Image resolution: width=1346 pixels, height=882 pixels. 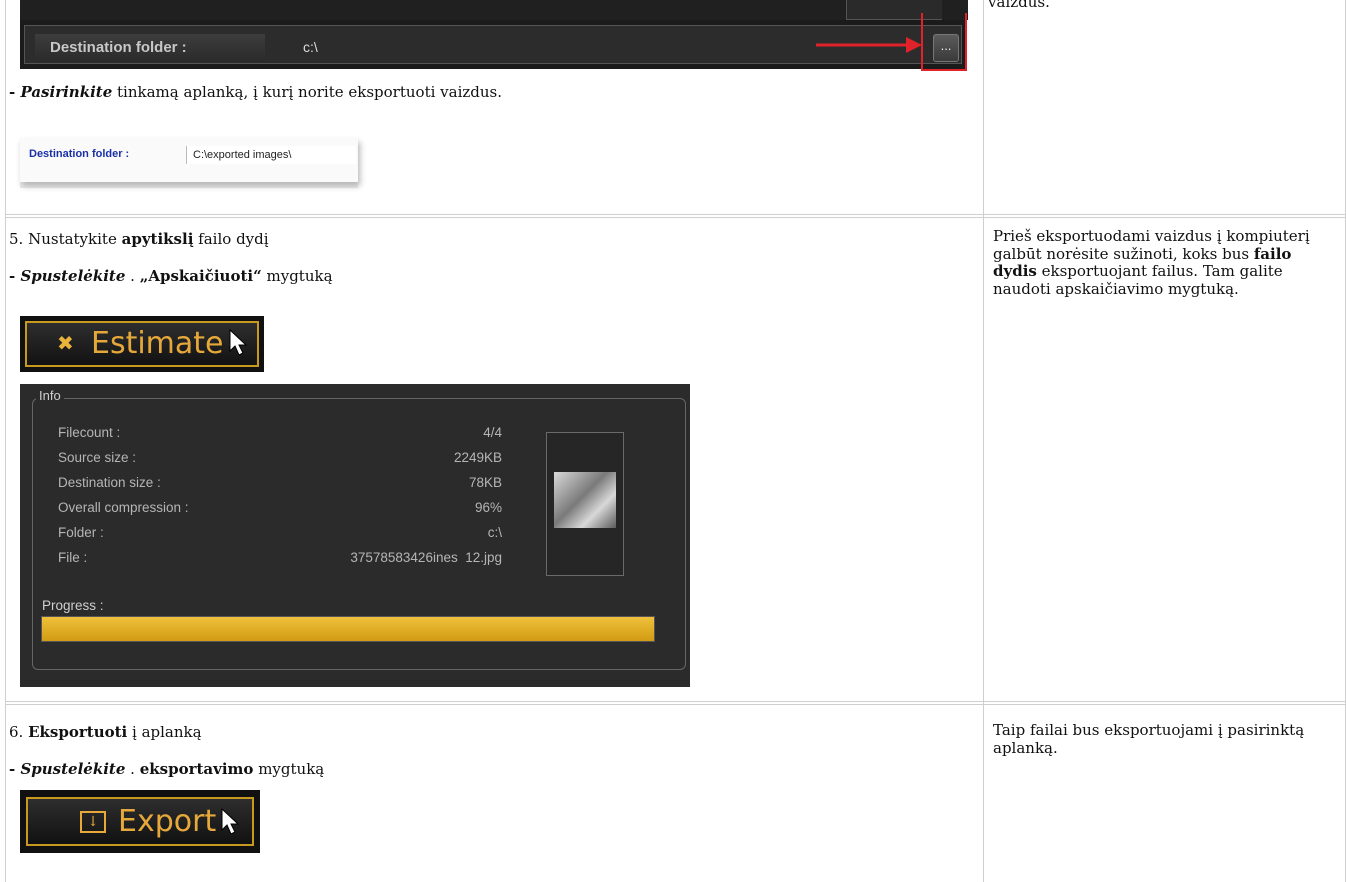 I want to click on step-6-dash: -, so click(x=15, y=769).